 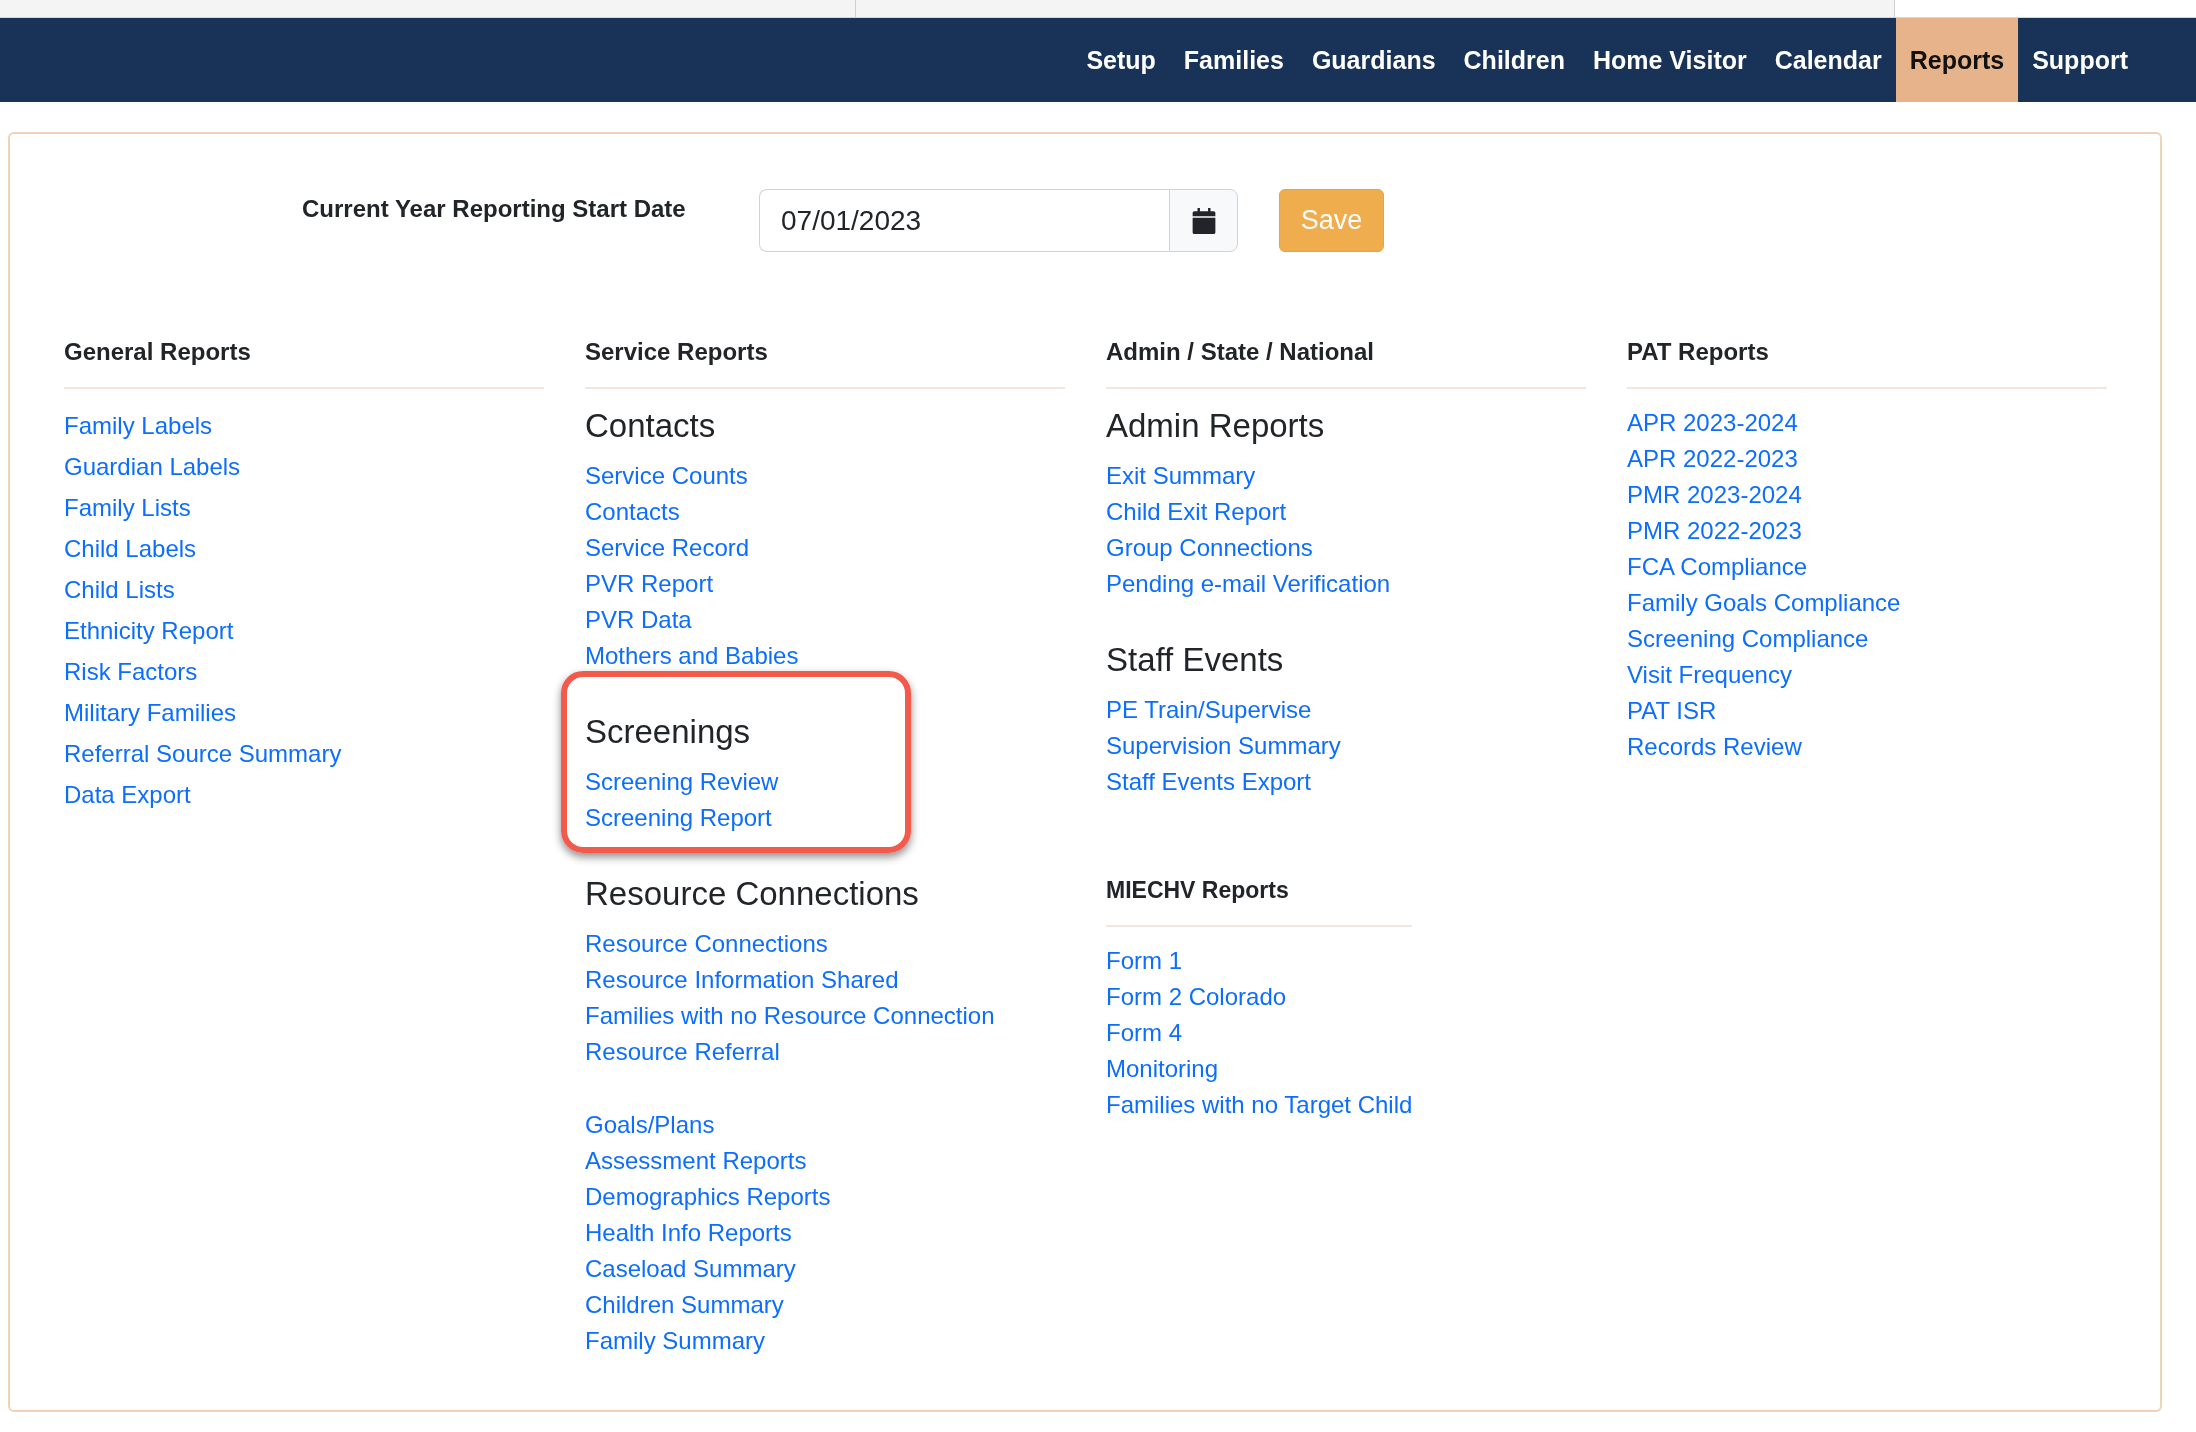 What do you see at coordinates (1712, 423) in the screenshot?
I see `report-link: APR 2023-2024` at bounding box center [1712, 423].